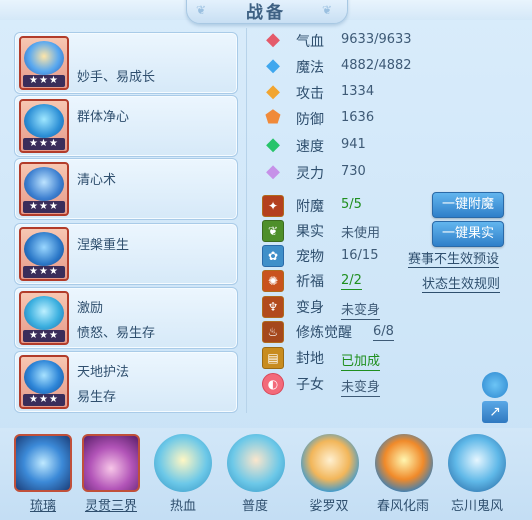 The height and width of the screenshot is (520, 532). I want to click on defense-icon: ⬟, so click(273, 117).